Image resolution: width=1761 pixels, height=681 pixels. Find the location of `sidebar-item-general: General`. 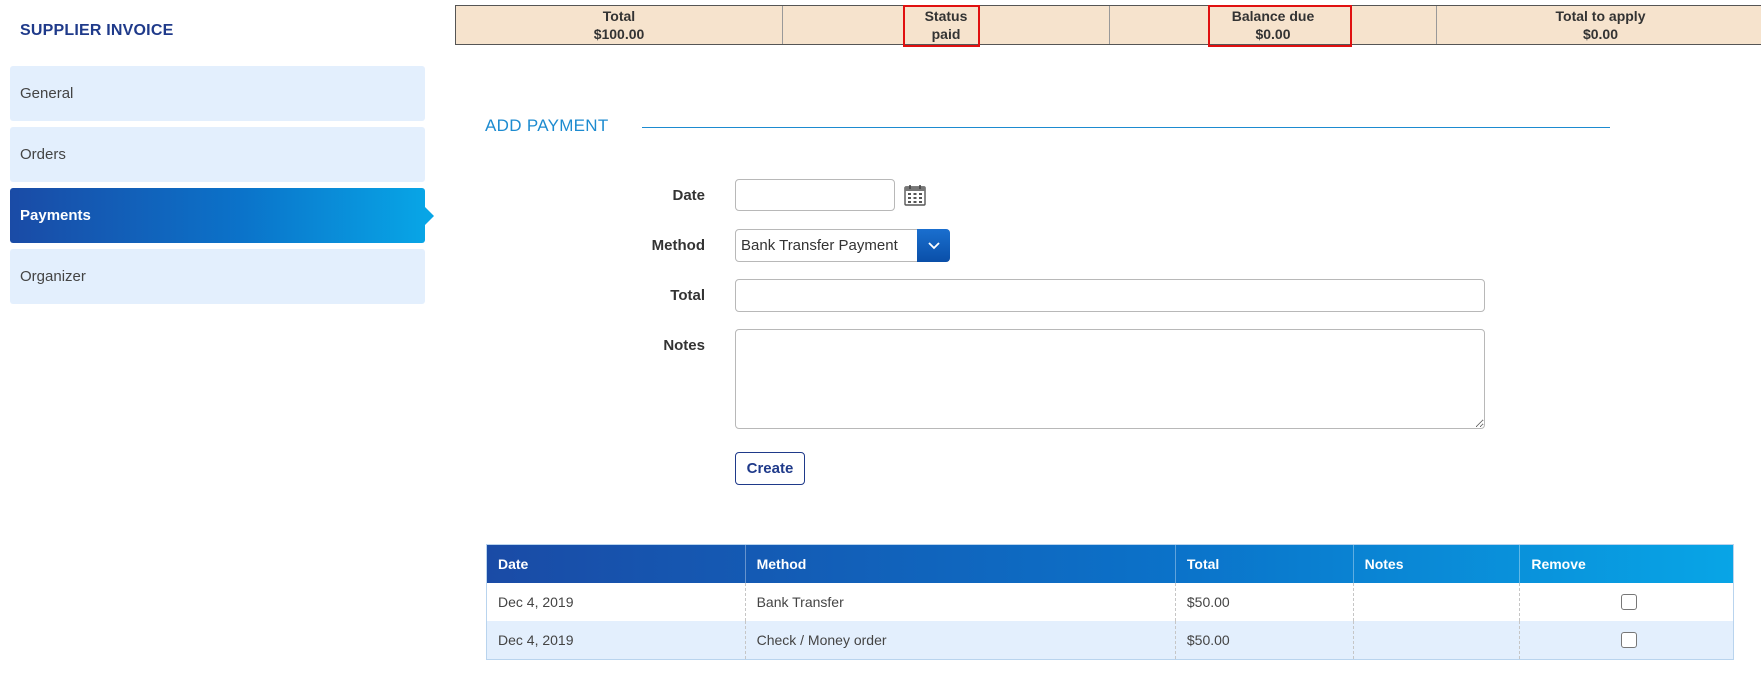

sidebar-item-general: General is located at coordinates (217, 93).